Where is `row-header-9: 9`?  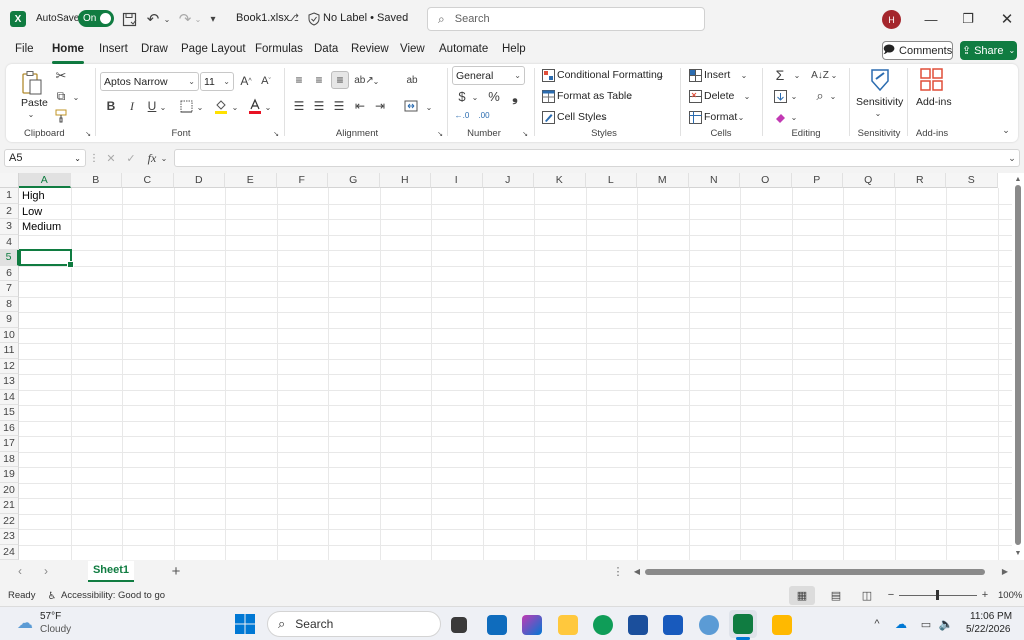
row-header-9: 9 is located at coordinates (9, 320).